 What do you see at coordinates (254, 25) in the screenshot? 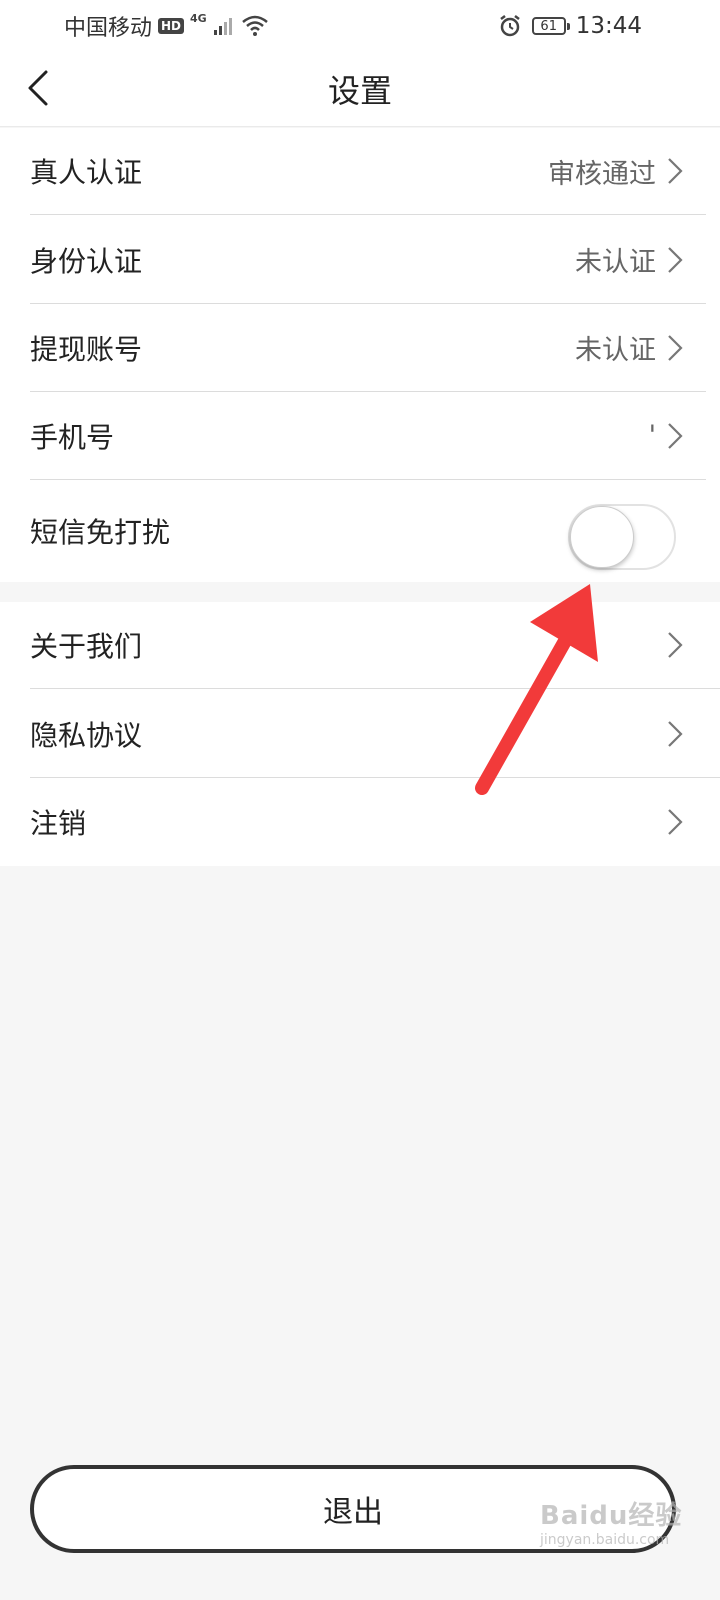
I see `wifi-icon` at bounding box center [254, 25].